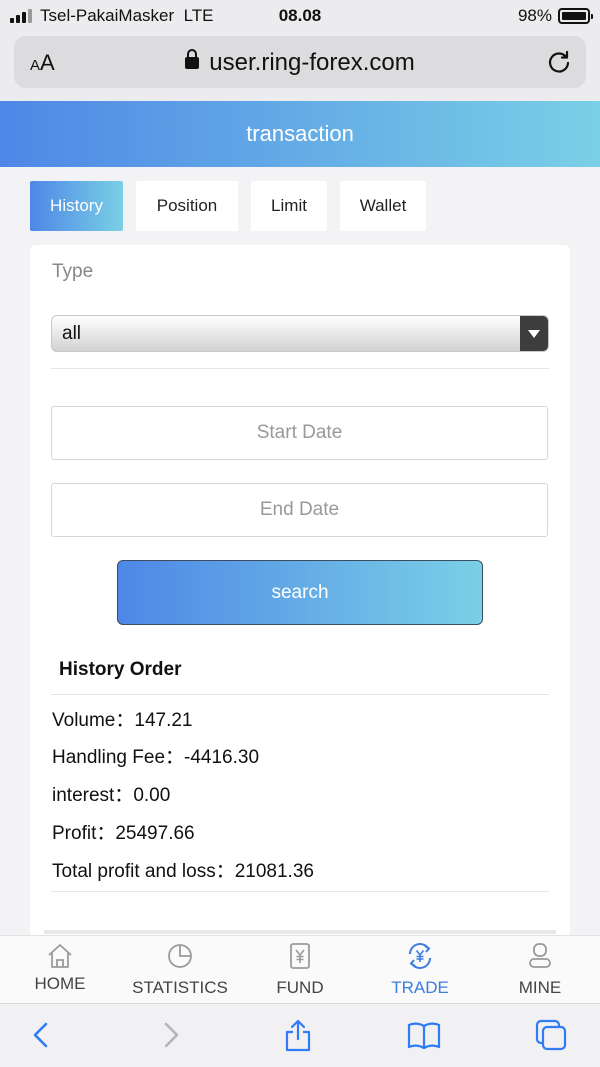 Image resolution: width=600 pixels, height=1067 pixels. I want to click on pie-chart-icon, so click(180, 956).